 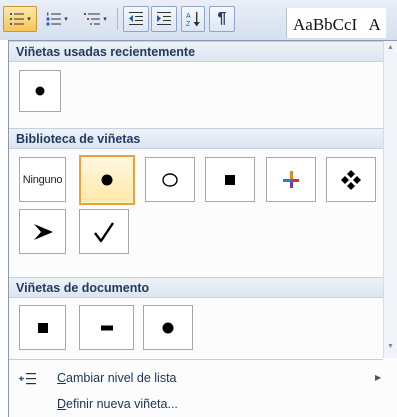 I want to click on dropdown-scrollbar: ▲ ▼, so click(x=390, y=199).